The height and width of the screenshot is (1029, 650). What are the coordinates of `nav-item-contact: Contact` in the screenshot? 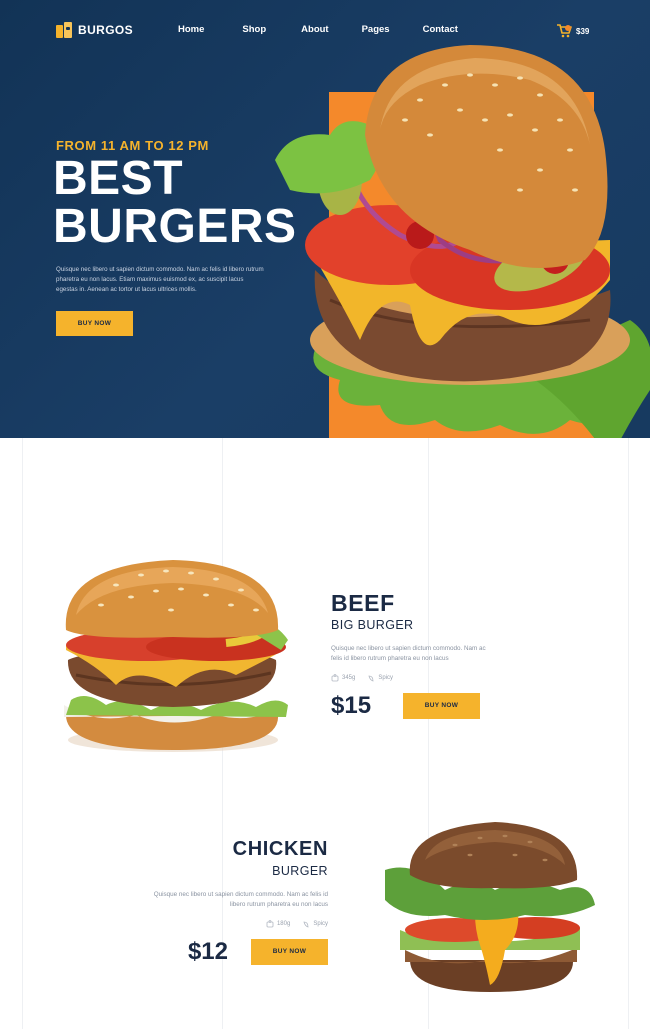 It's located at (440, 29).